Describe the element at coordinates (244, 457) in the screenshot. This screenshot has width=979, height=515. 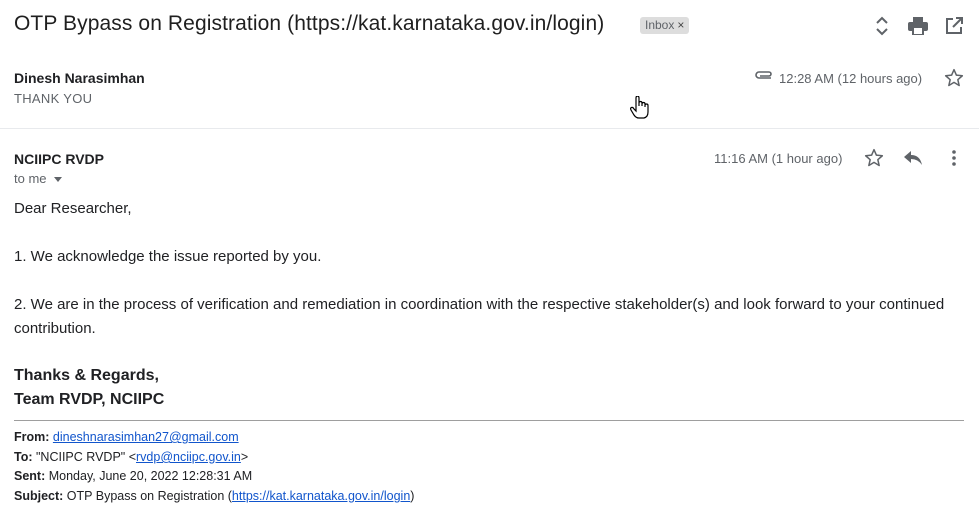
I see `to-suffix: >` at that location.